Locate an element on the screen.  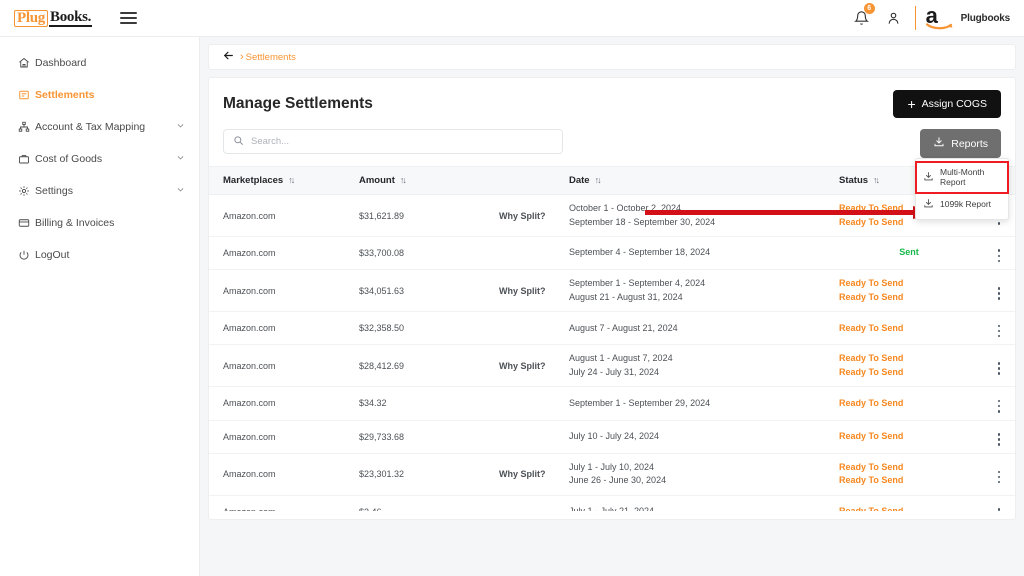
column-header-marketplaces: Marketplaces ↑↓ is located at coordinates (284, 180).